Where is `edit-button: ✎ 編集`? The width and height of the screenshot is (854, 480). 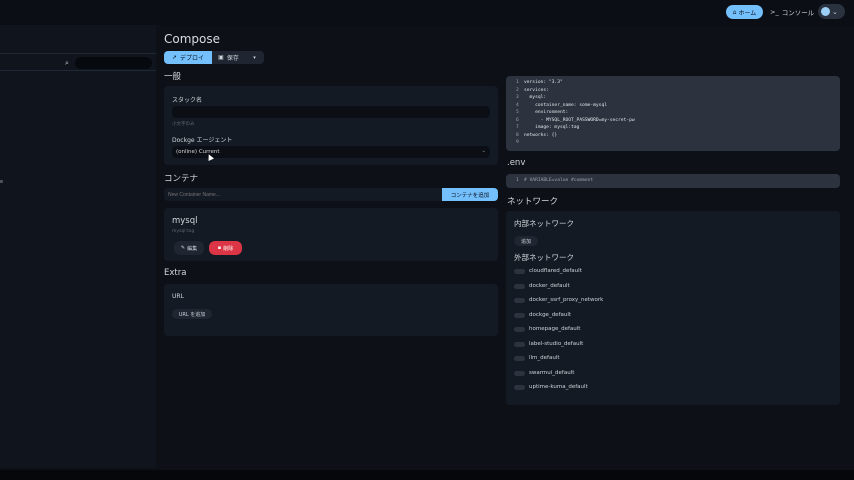
edit-button: ✎ 編集 is located at coordinates (189, 248).